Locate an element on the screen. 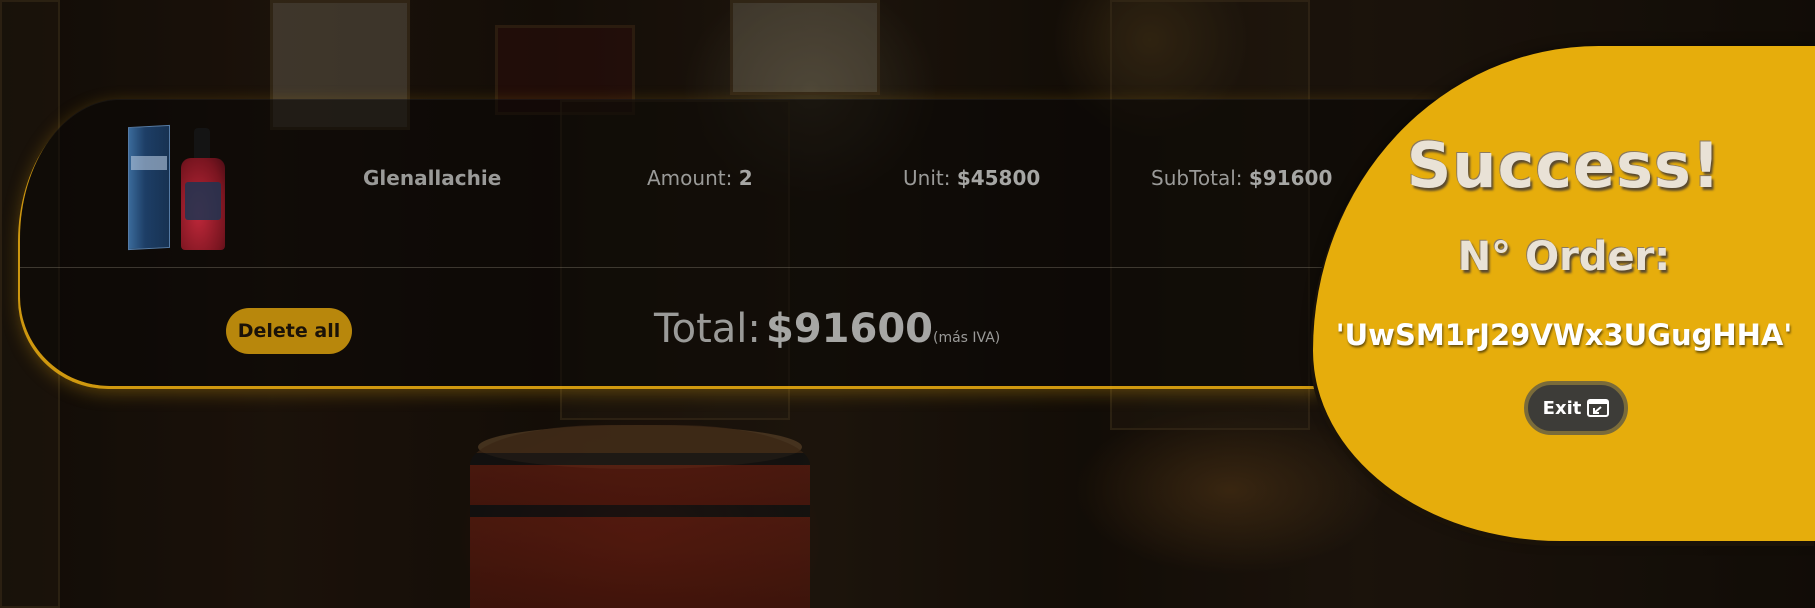 The height and width of the screenshot is (608, 1815). total-value: $91600 is located at coordinates (849, 329).